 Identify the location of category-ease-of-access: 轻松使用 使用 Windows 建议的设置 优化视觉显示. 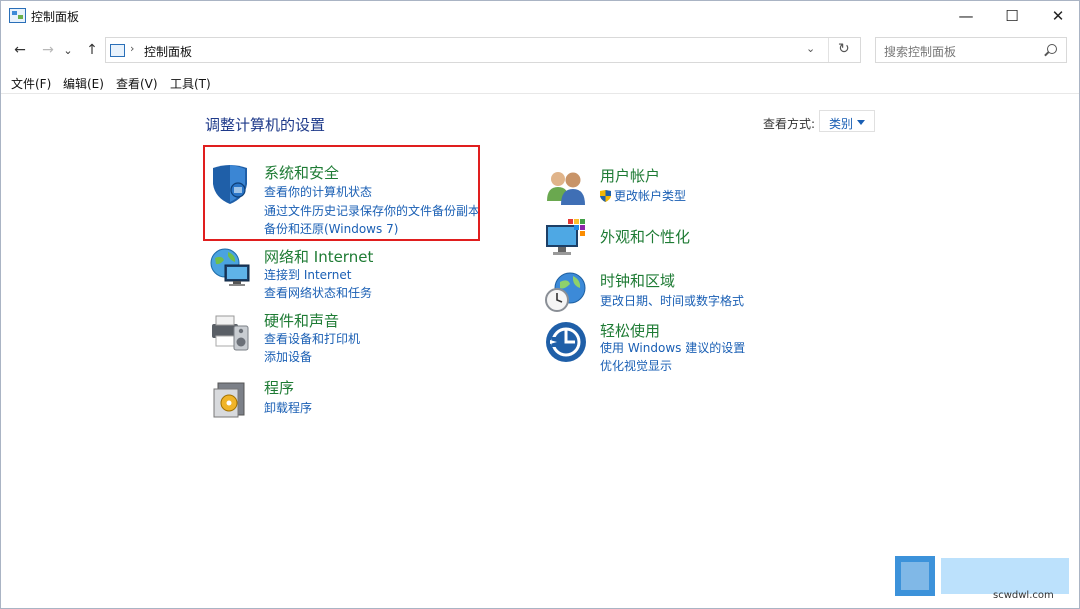
(674, 348).